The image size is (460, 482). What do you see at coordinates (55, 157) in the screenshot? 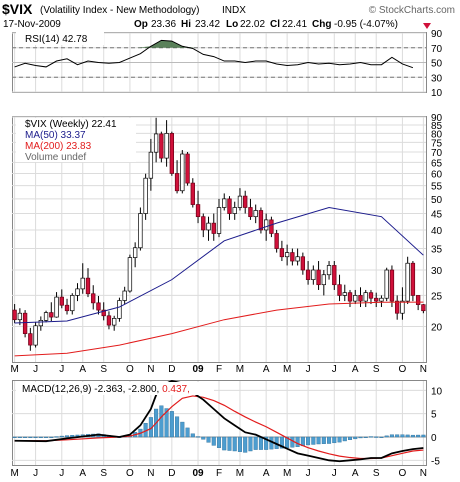
I see `legend-volume: Volume undef` at bounding box center [55, 157].